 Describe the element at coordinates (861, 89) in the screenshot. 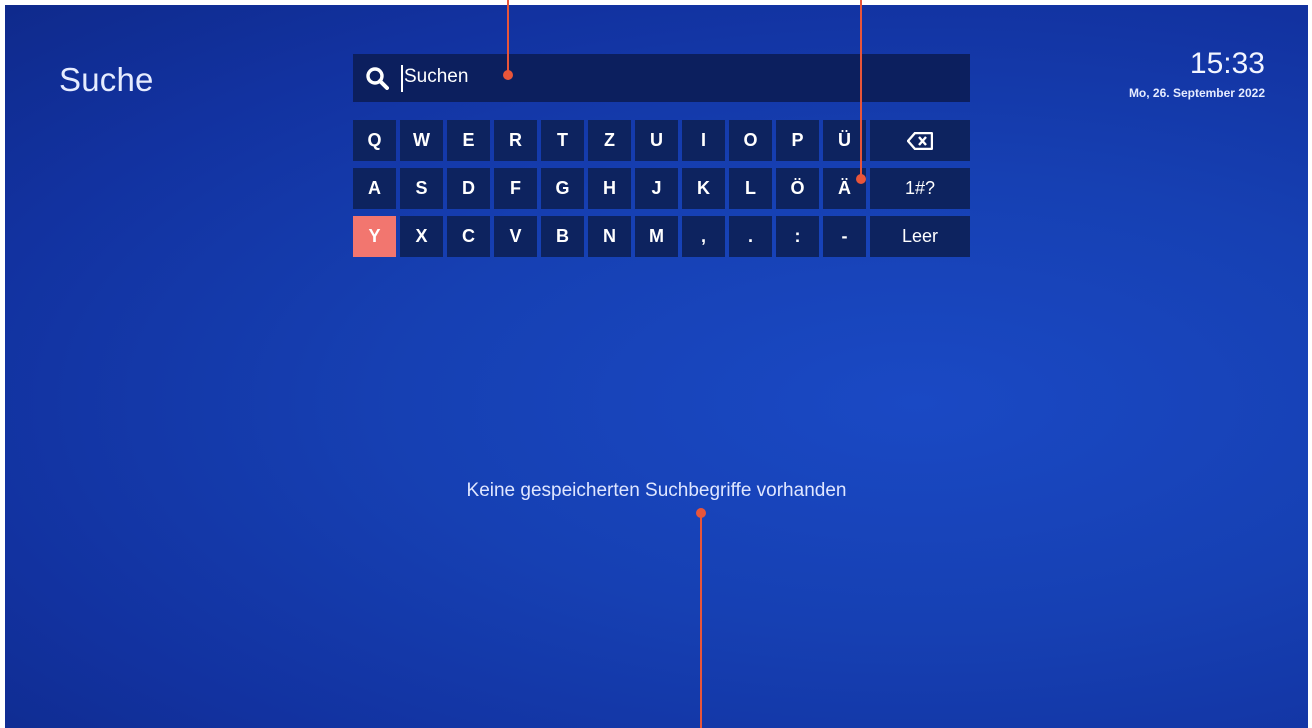

I see `callout-line-keyboard` at that location.